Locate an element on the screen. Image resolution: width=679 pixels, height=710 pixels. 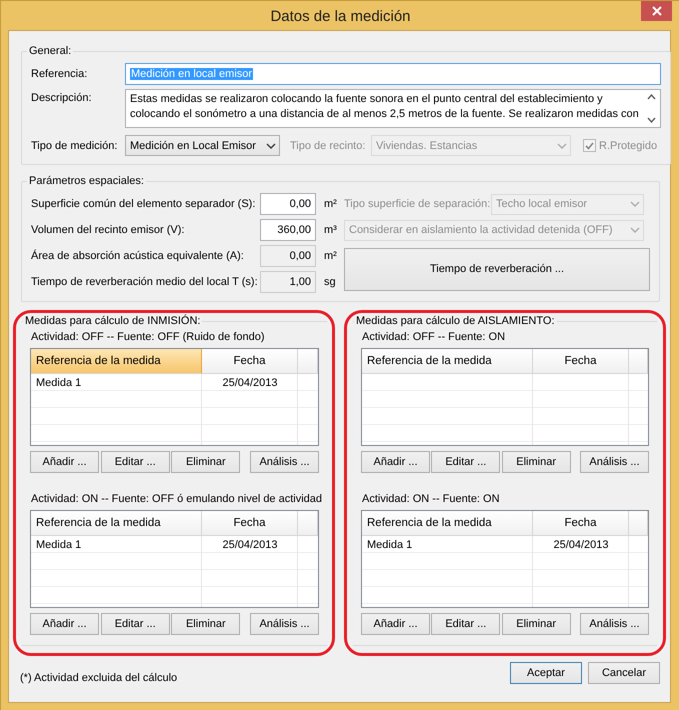
field-label: Tiempo de reverberación medio del local T (s): is located at coordinates (145, 282).